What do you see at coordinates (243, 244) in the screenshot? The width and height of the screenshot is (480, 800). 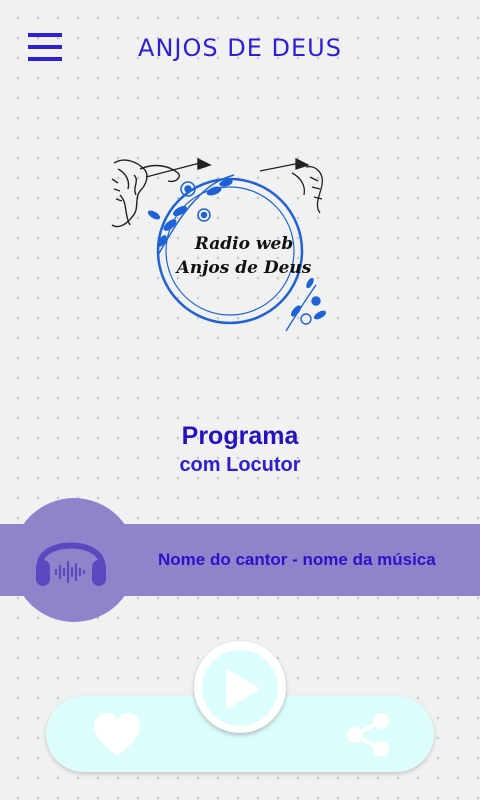 I see `logo-text-line1: Radio web` at bounding box center [243, 244].